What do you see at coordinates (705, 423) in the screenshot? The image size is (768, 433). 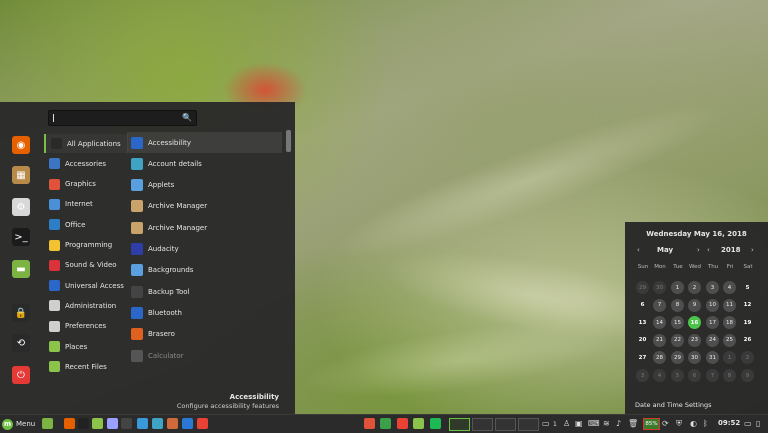 I see `bluetooth-icon: ᛒ` at bounding box center [705, 423].